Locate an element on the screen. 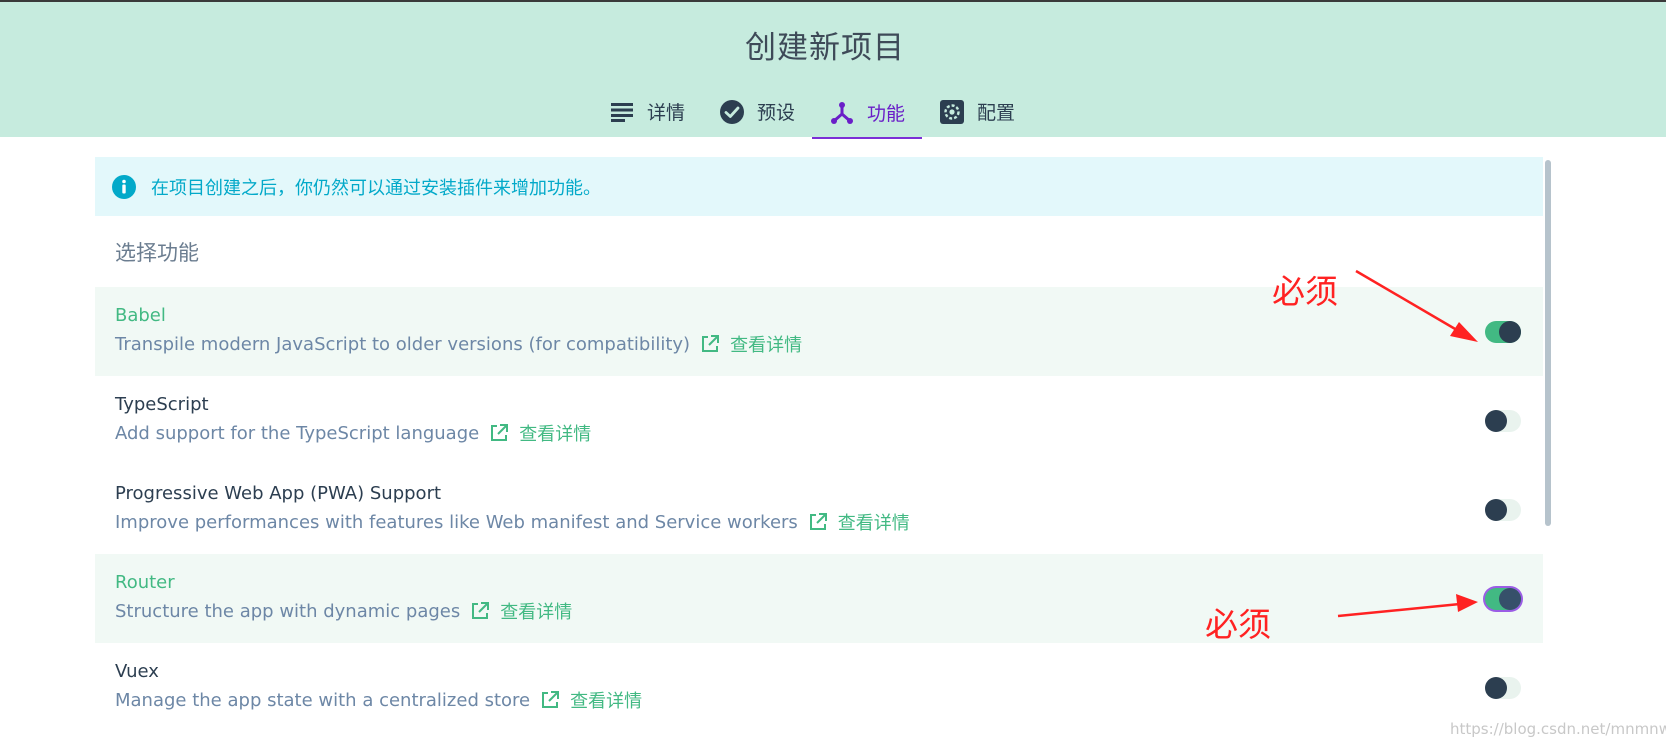 This screenshot has height=747, width=1666. arrow-to-babel-toggle is located at coordinates (1416, 305).